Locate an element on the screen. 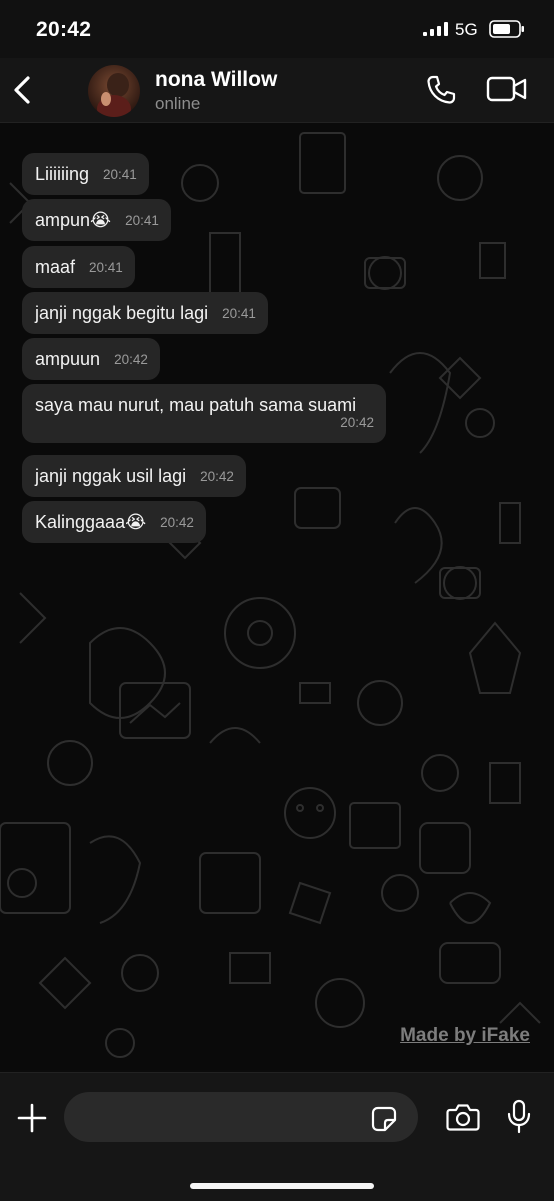 The height and width of the screenshot is (1201, 554). message-text: saya mau nurut, mau patuh sama suami is located at coordinates (196, 405).